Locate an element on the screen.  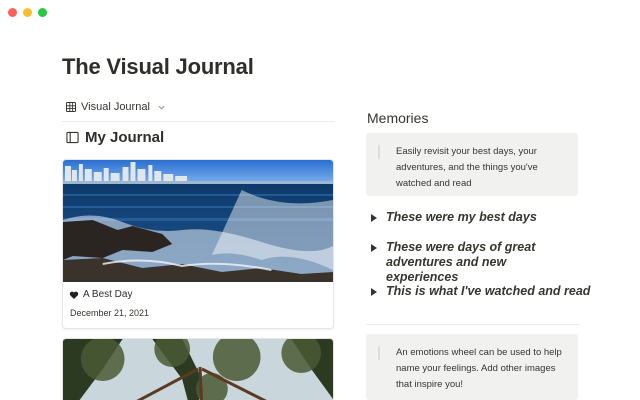
view-switcher: Visual Journal is located at coordinates (116, 107).